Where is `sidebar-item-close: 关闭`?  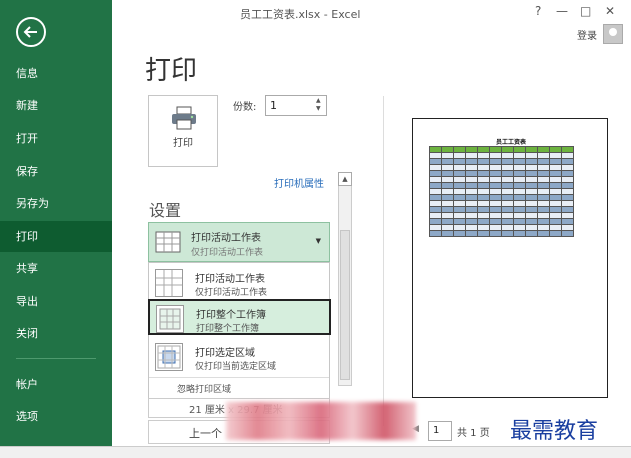 sidebar-item-close: 关闭 is located at coordinates (56, 333).